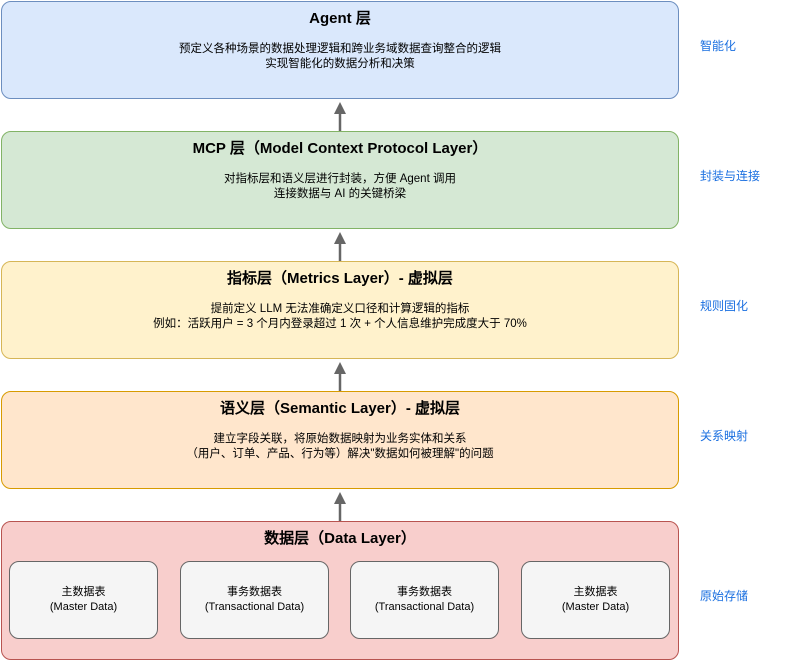 The image size is (795, 661). Describe the element at coordinates (724, 306) in the screenshot. I see `metrics-side-label: 规则固化` at that location.